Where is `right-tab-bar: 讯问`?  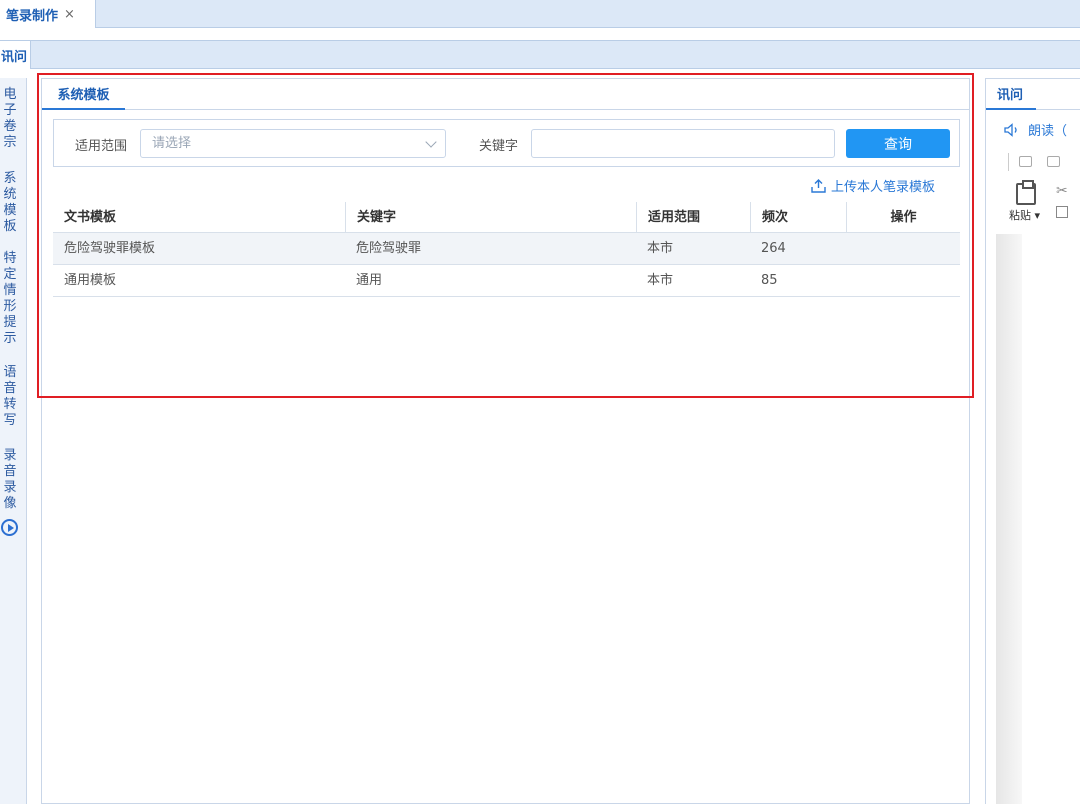 right-tab-bar: 讯问 is located at coordinates (1033, 94).